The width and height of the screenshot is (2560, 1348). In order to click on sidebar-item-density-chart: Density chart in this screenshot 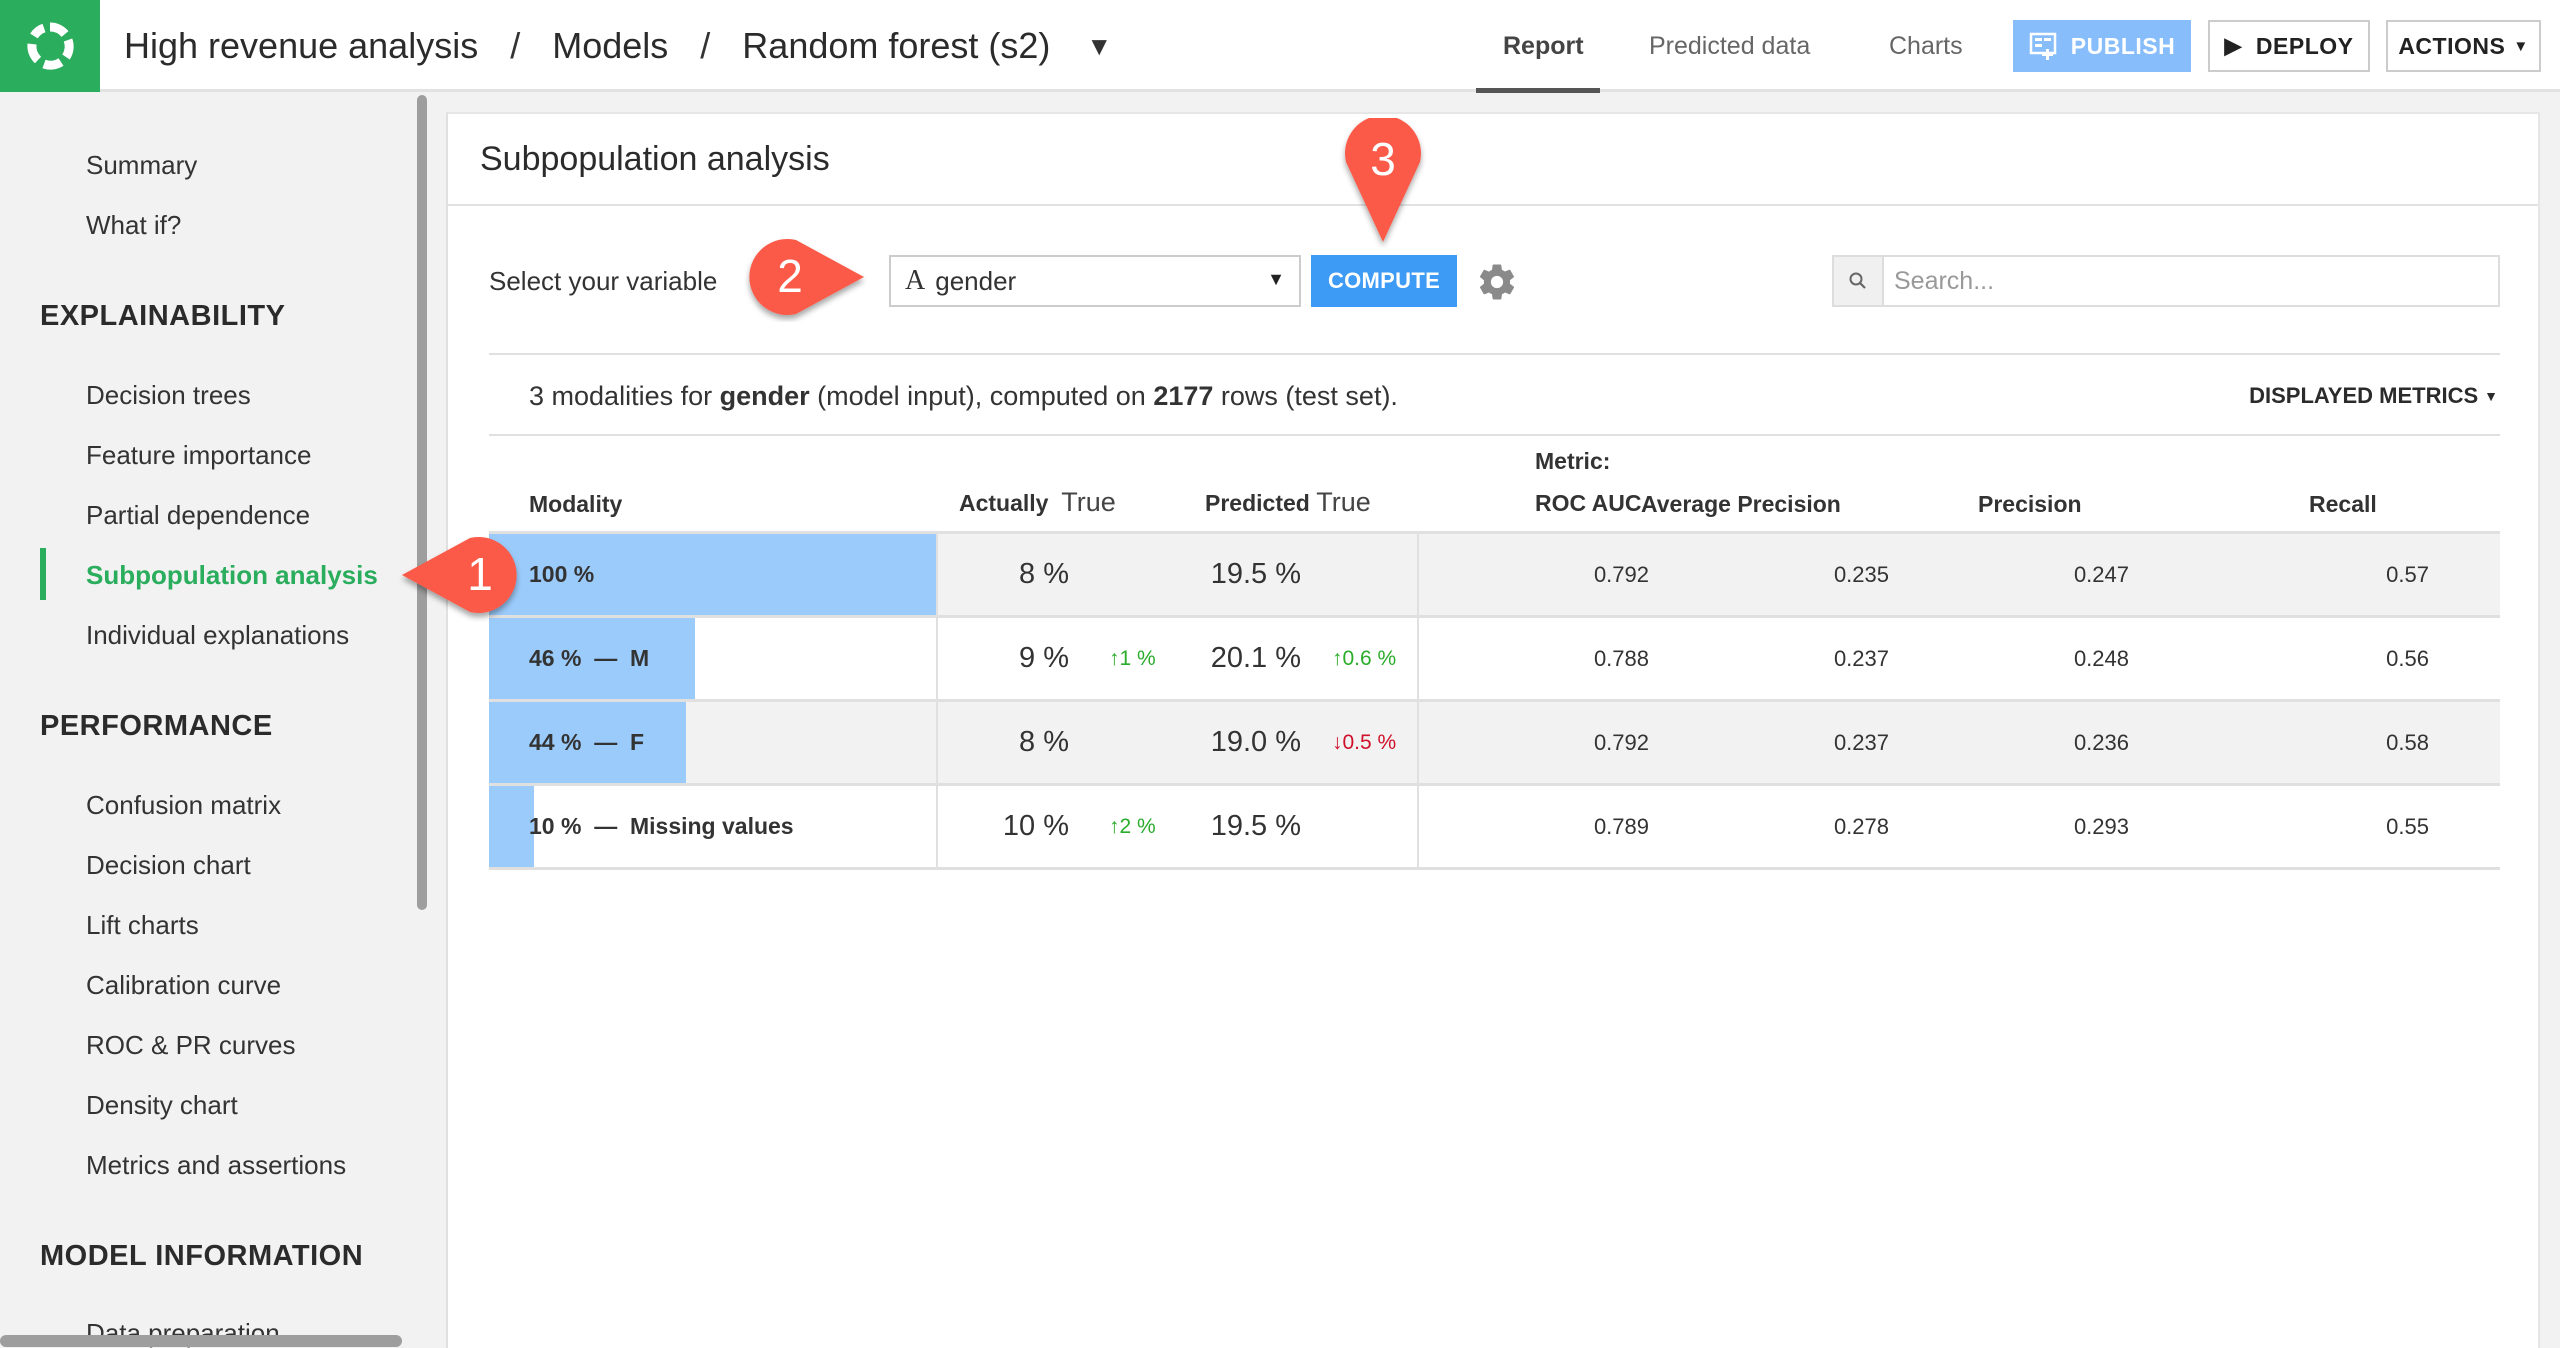, I will do `click(162, 1105)`.